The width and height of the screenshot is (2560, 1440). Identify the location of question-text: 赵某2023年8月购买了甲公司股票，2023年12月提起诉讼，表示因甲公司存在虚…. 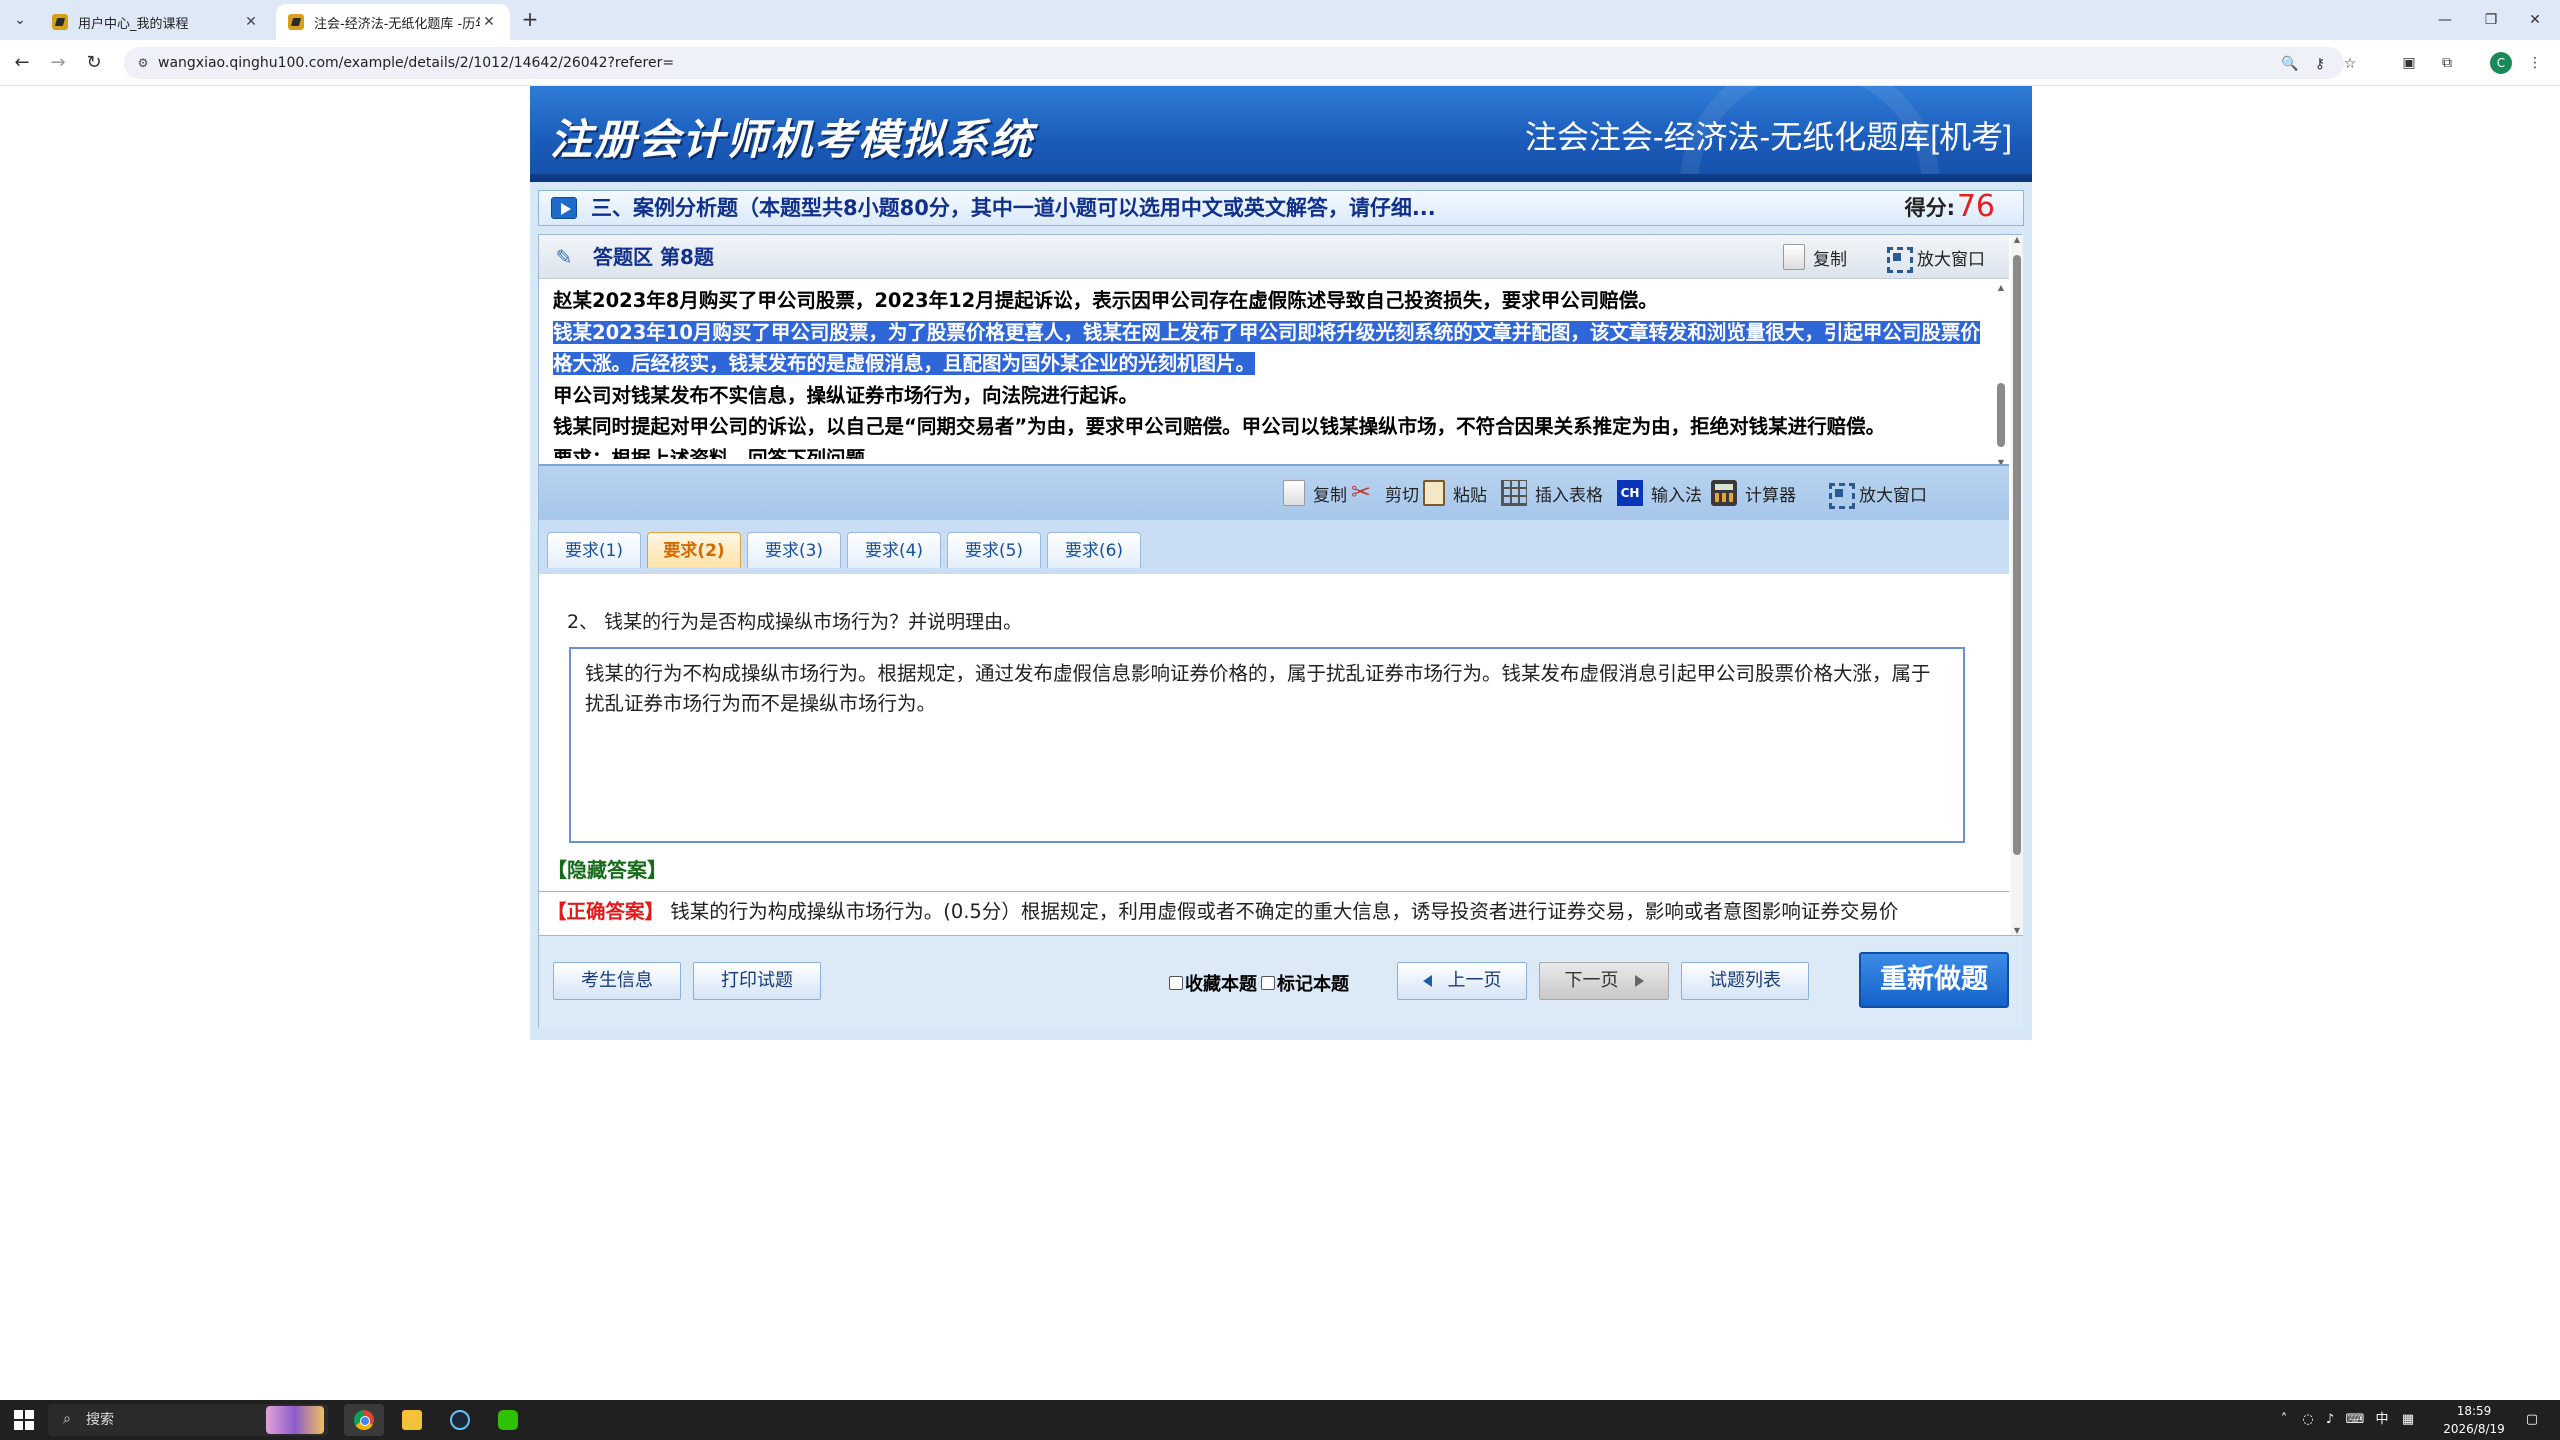
(1274, 369).